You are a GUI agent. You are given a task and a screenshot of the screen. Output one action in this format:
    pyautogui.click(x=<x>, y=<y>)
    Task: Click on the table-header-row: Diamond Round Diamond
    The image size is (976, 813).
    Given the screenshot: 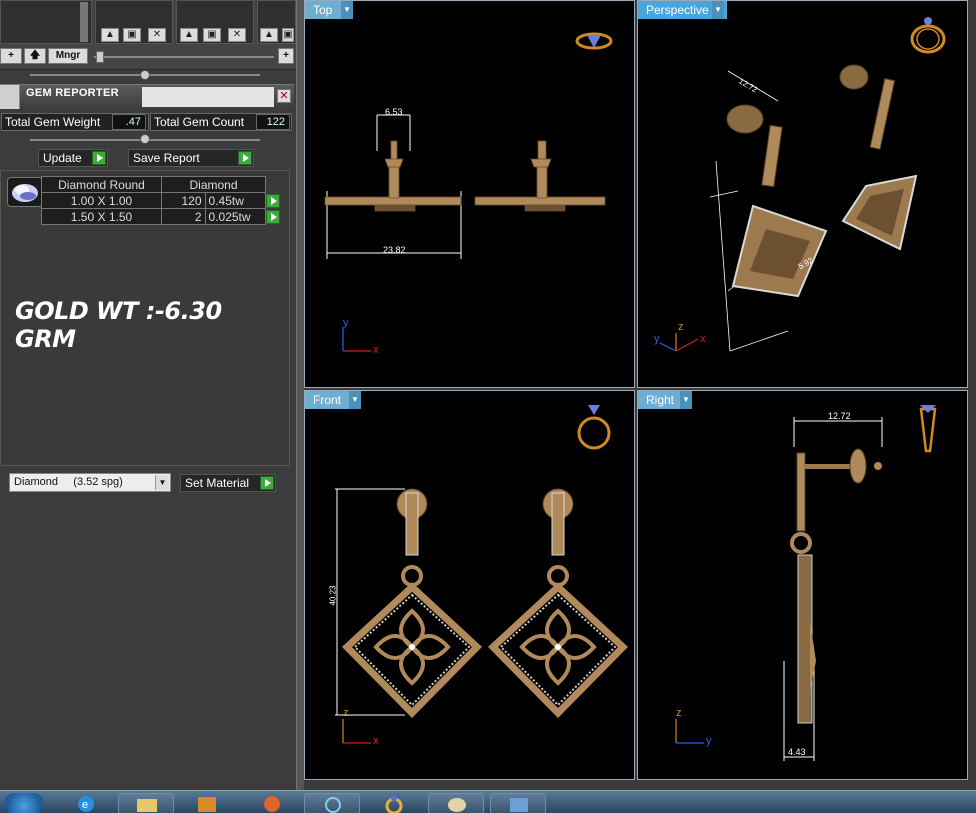 What is the action you would take?
    pyautogui.click(x=161, y=184)
    